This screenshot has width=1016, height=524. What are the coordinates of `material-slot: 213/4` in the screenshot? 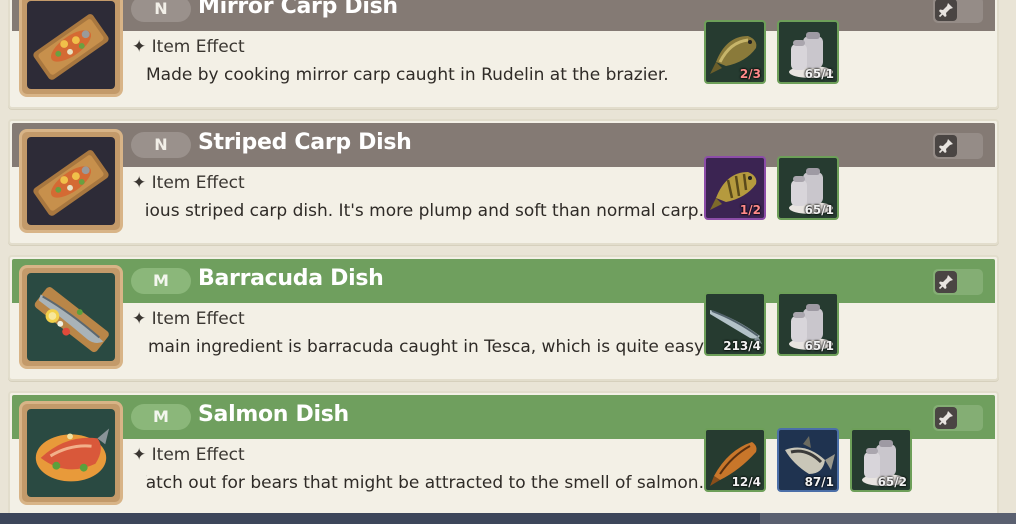 It's located at (735, 324).